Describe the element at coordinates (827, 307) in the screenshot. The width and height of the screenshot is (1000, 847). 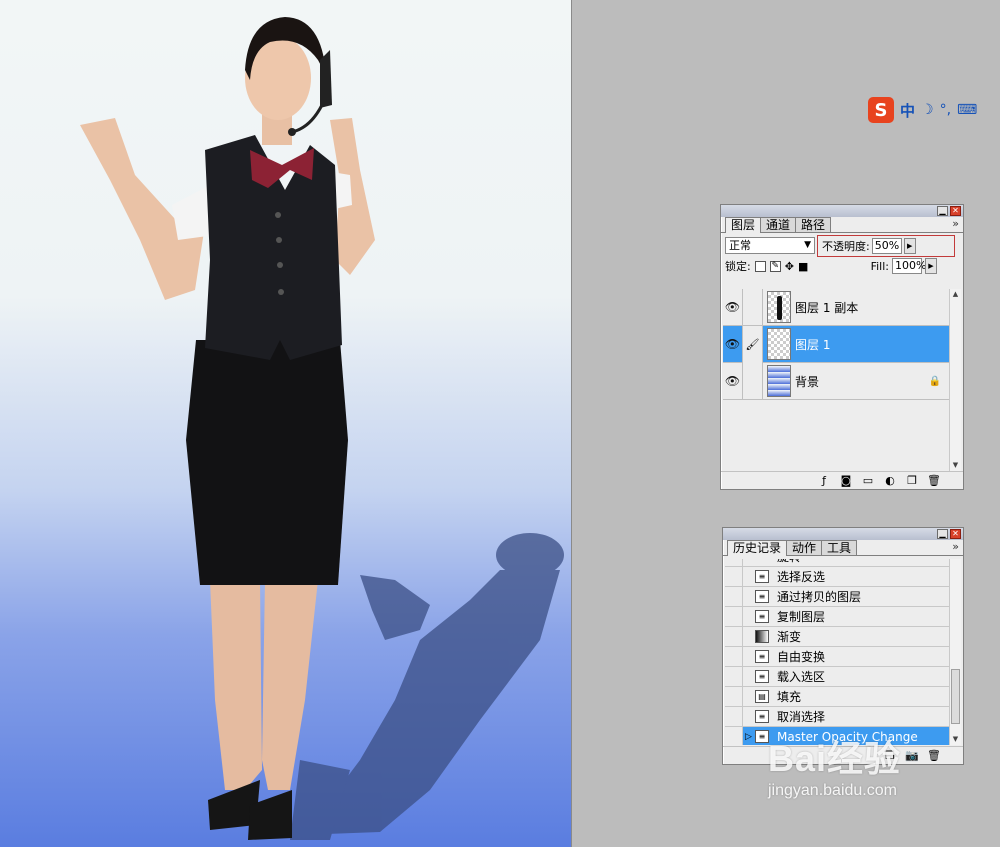
I see `layer-name: 图层 1 副本` at that location.